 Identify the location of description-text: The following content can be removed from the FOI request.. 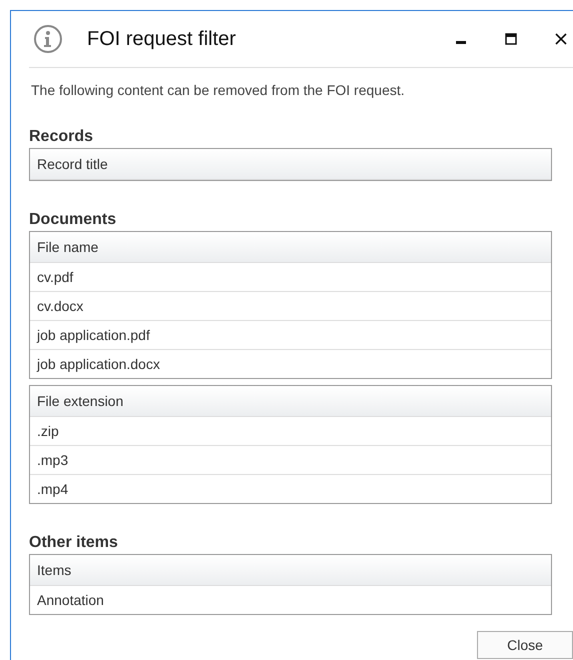
(218, 90).